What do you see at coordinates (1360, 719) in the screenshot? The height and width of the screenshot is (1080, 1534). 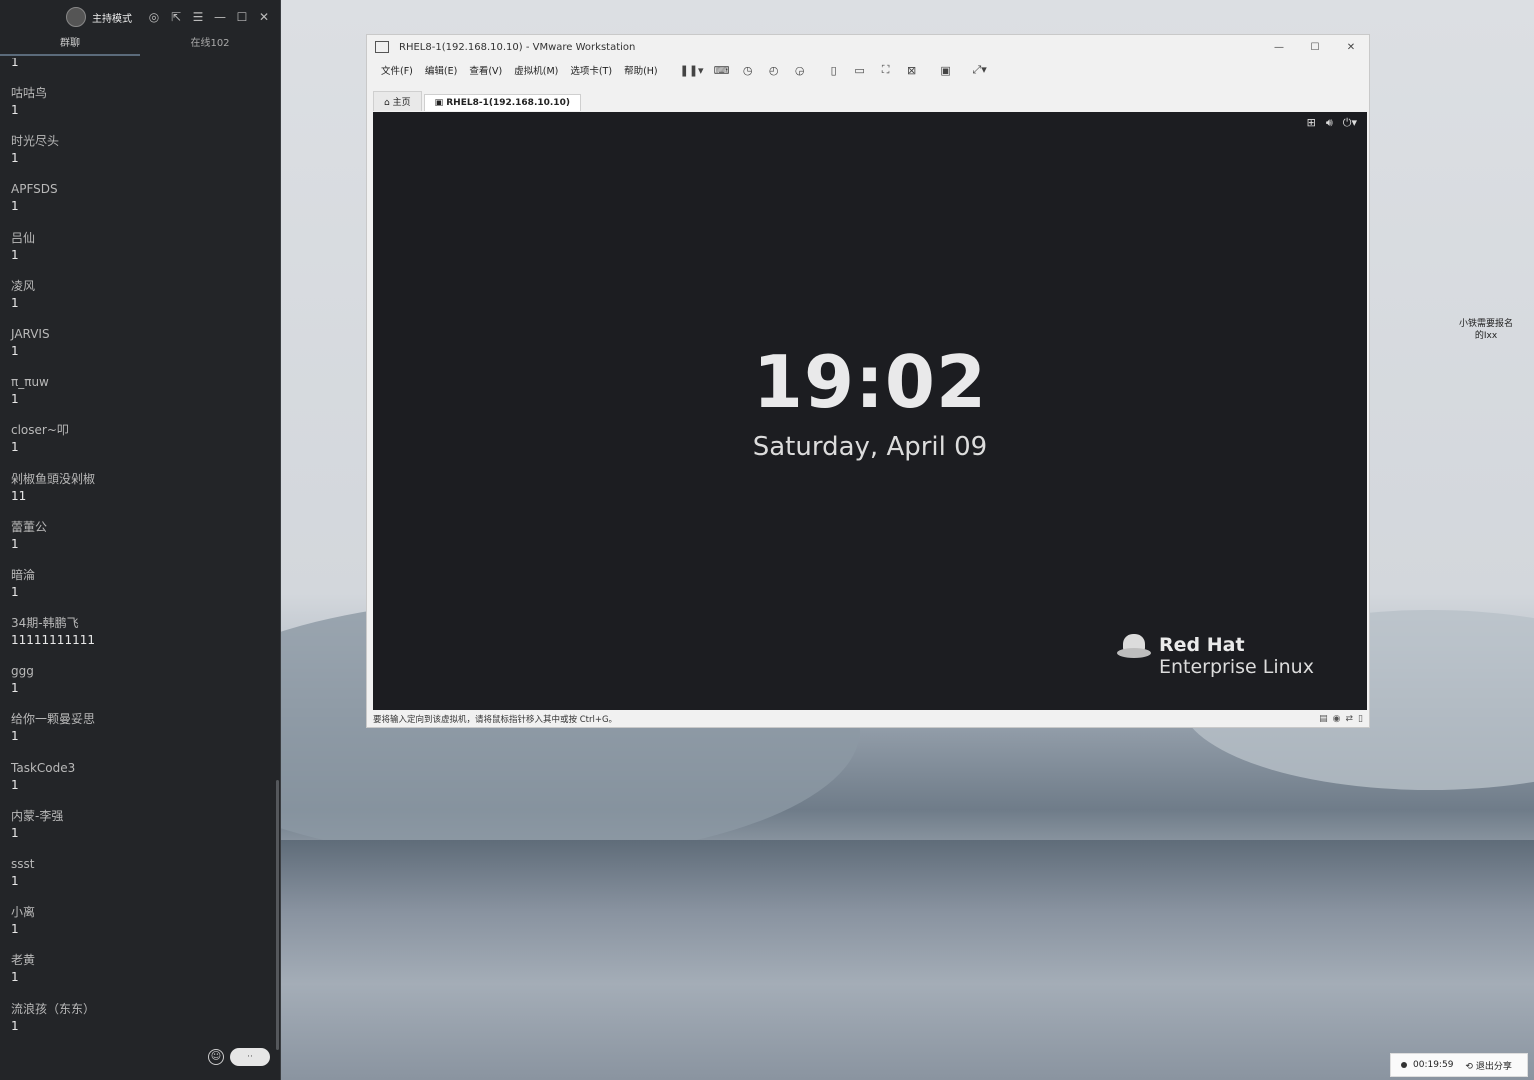 I see `usb-icon: ▯` at bounding box center [1360, 719].